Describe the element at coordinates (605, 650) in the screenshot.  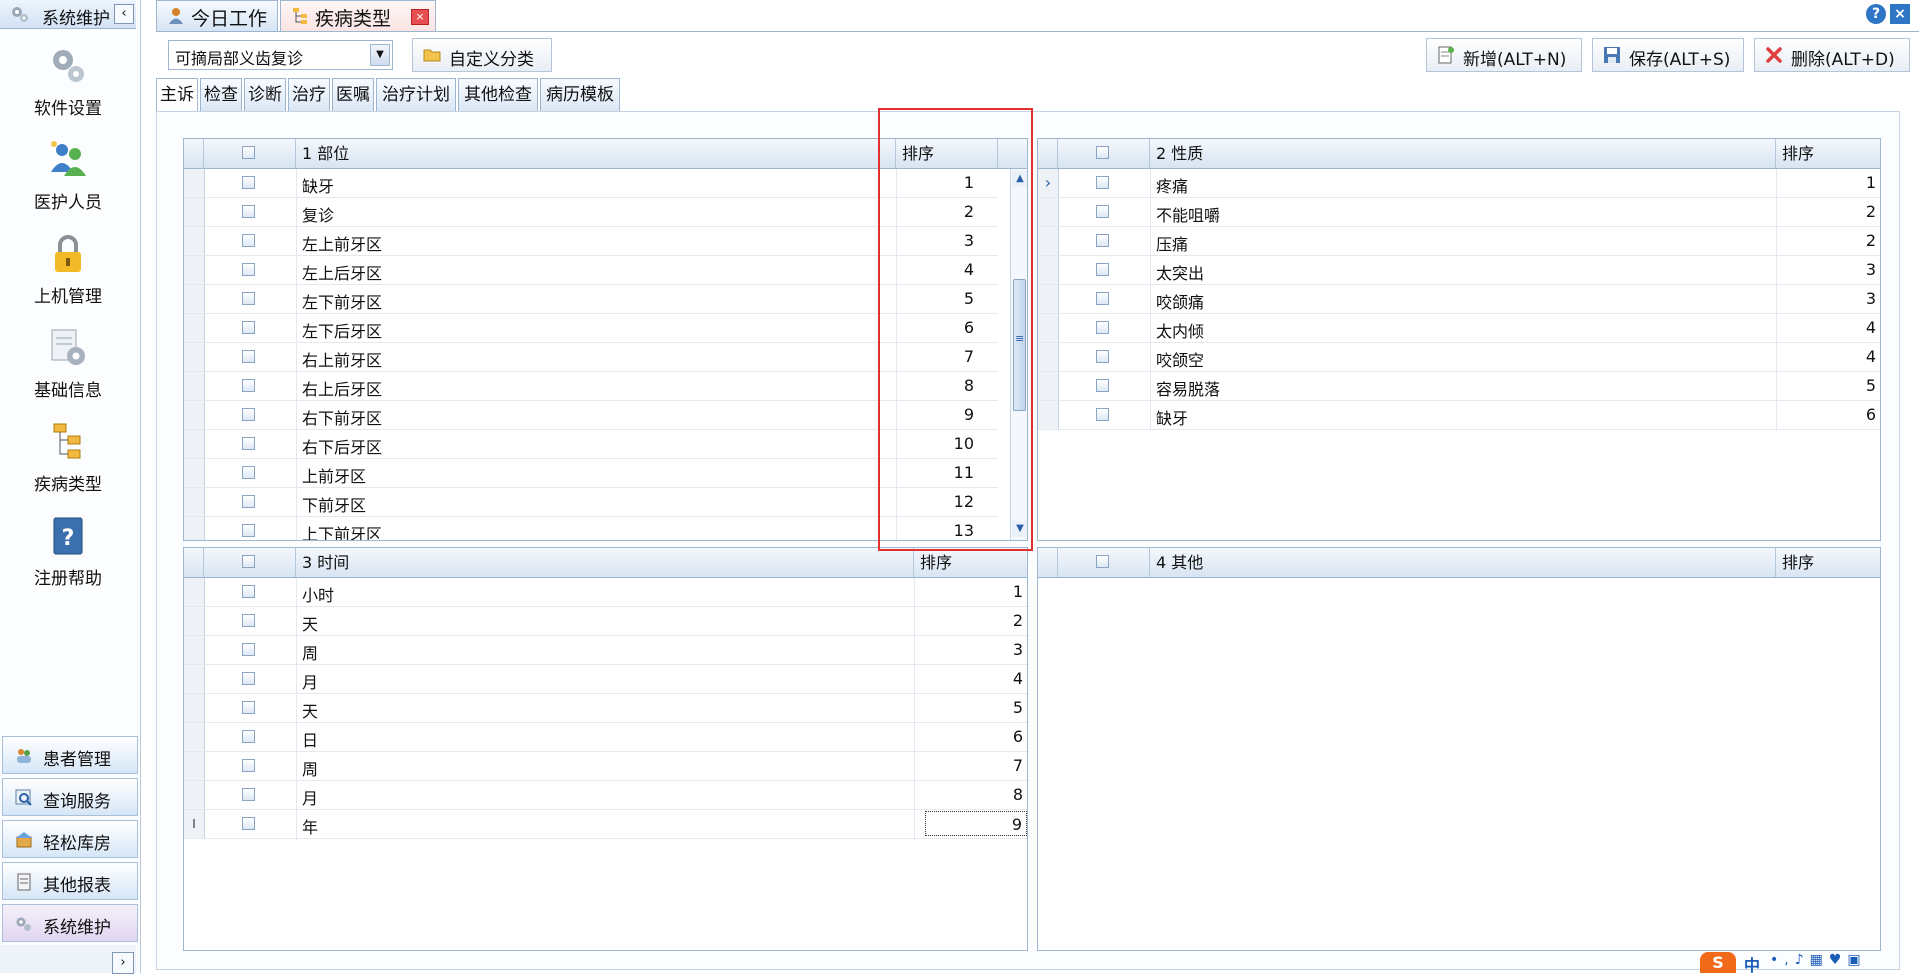
I see `table-row: 周3` at that location.